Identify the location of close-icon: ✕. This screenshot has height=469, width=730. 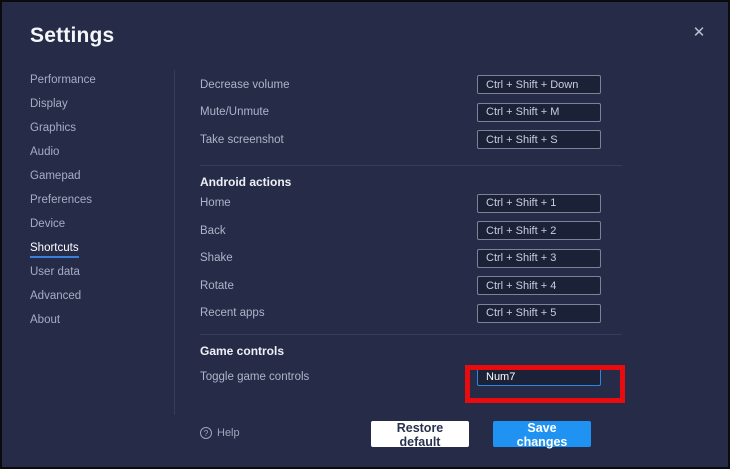
(699, 33).